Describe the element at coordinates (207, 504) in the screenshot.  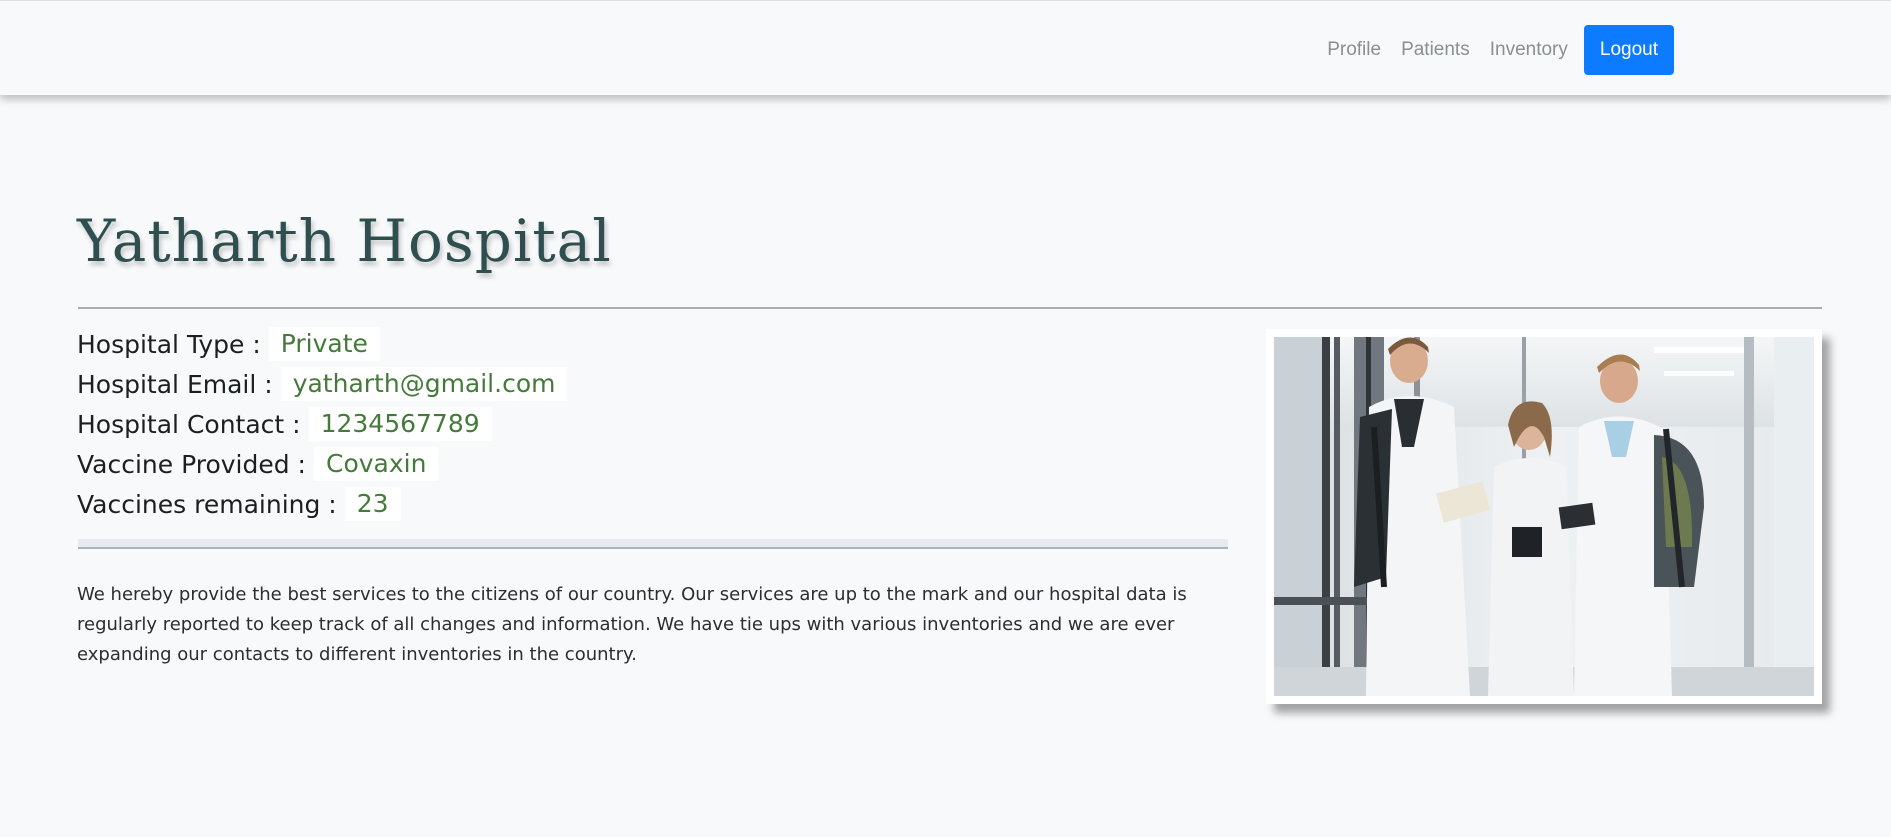
I see `vaccines-remaining-label: Vaccines remaining :` at that location.